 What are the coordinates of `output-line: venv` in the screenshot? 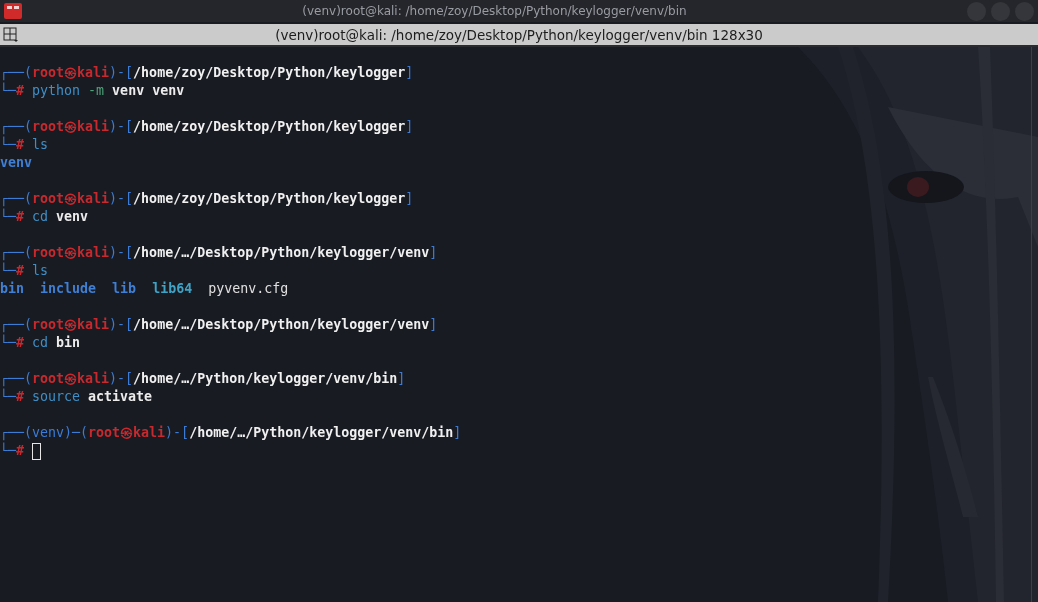 It's located at (16, 163).